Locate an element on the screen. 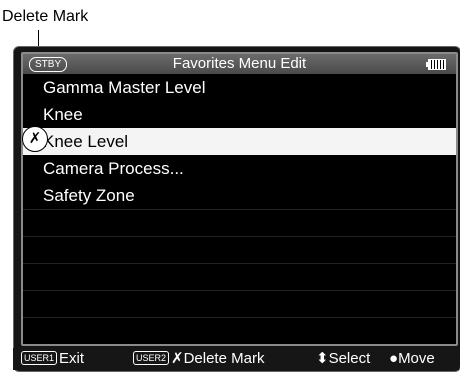  select-label: Select is located at coordinates (349, 358).